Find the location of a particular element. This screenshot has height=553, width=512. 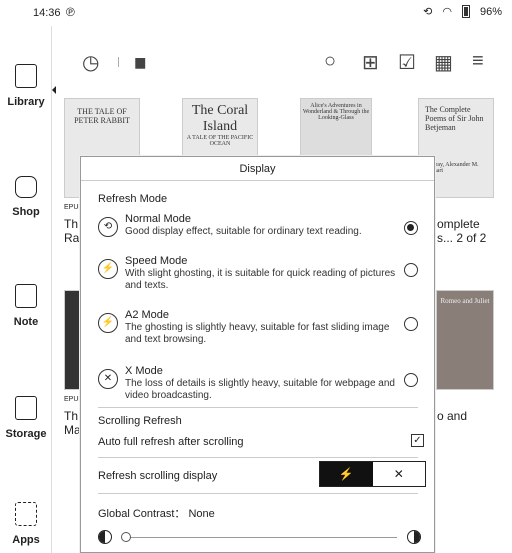

library-toolbar: ◷ ▮▮ ○ ⊞ ☑ ▦ ≡ is located at coordinates (282, 61).